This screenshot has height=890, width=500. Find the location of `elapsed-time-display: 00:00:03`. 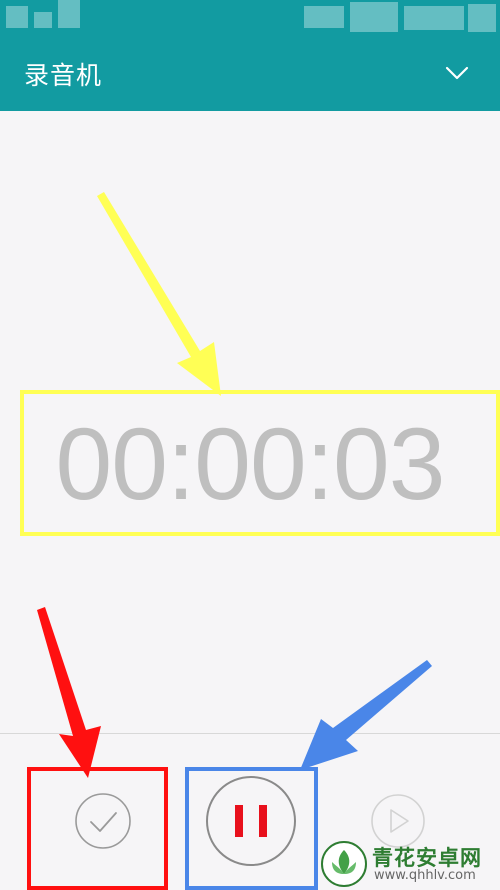

elapsed-time-display: 00:00:03 is located at coordinates (250, 464).